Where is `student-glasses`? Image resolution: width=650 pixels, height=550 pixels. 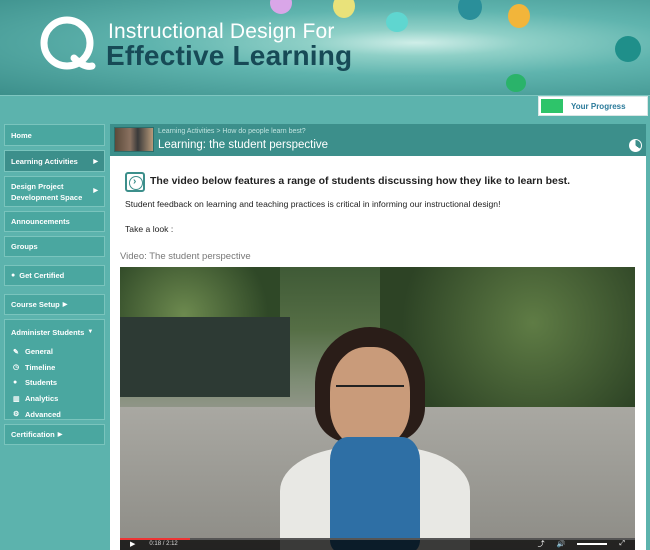 student-glasses is located at coordinates (370, 392).